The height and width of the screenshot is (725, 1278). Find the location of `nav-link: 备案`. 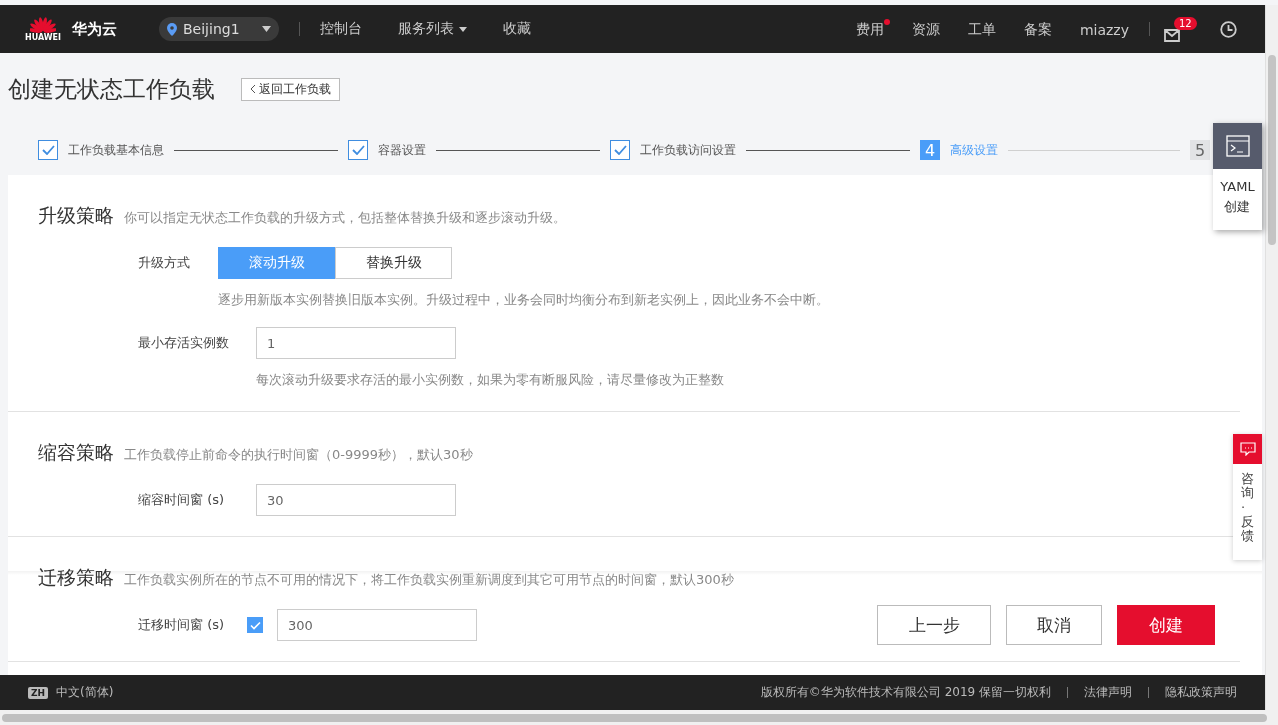

nav-link: 备案 is located at coordinates (1040, 29).